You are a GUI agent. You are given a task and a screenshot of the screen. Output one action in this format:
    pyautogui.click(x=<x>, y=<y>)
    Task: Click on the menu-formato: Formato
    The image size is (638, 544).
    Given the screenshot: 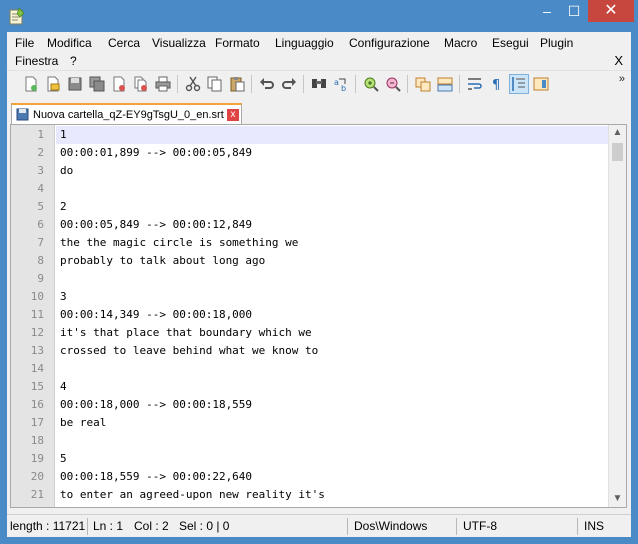 What is the action you would take?
    pyautogui.click(x=237, y=43)
    